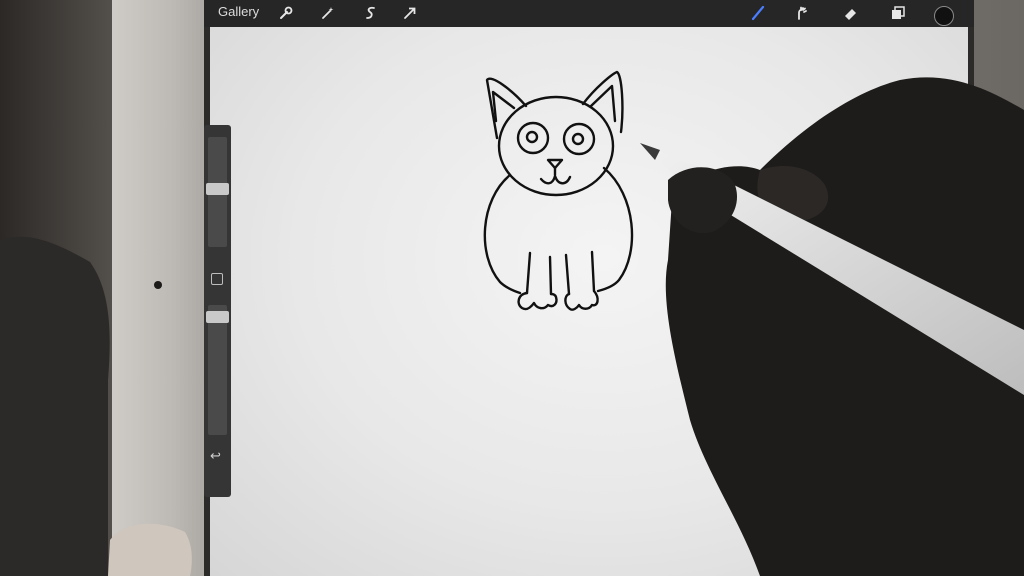 The width and height of the screenshot is (1024, 576). What do you see at coordinates (602, 102) in the screenshot?
I see `cat-right-ear` at bounding box center [602, 102].